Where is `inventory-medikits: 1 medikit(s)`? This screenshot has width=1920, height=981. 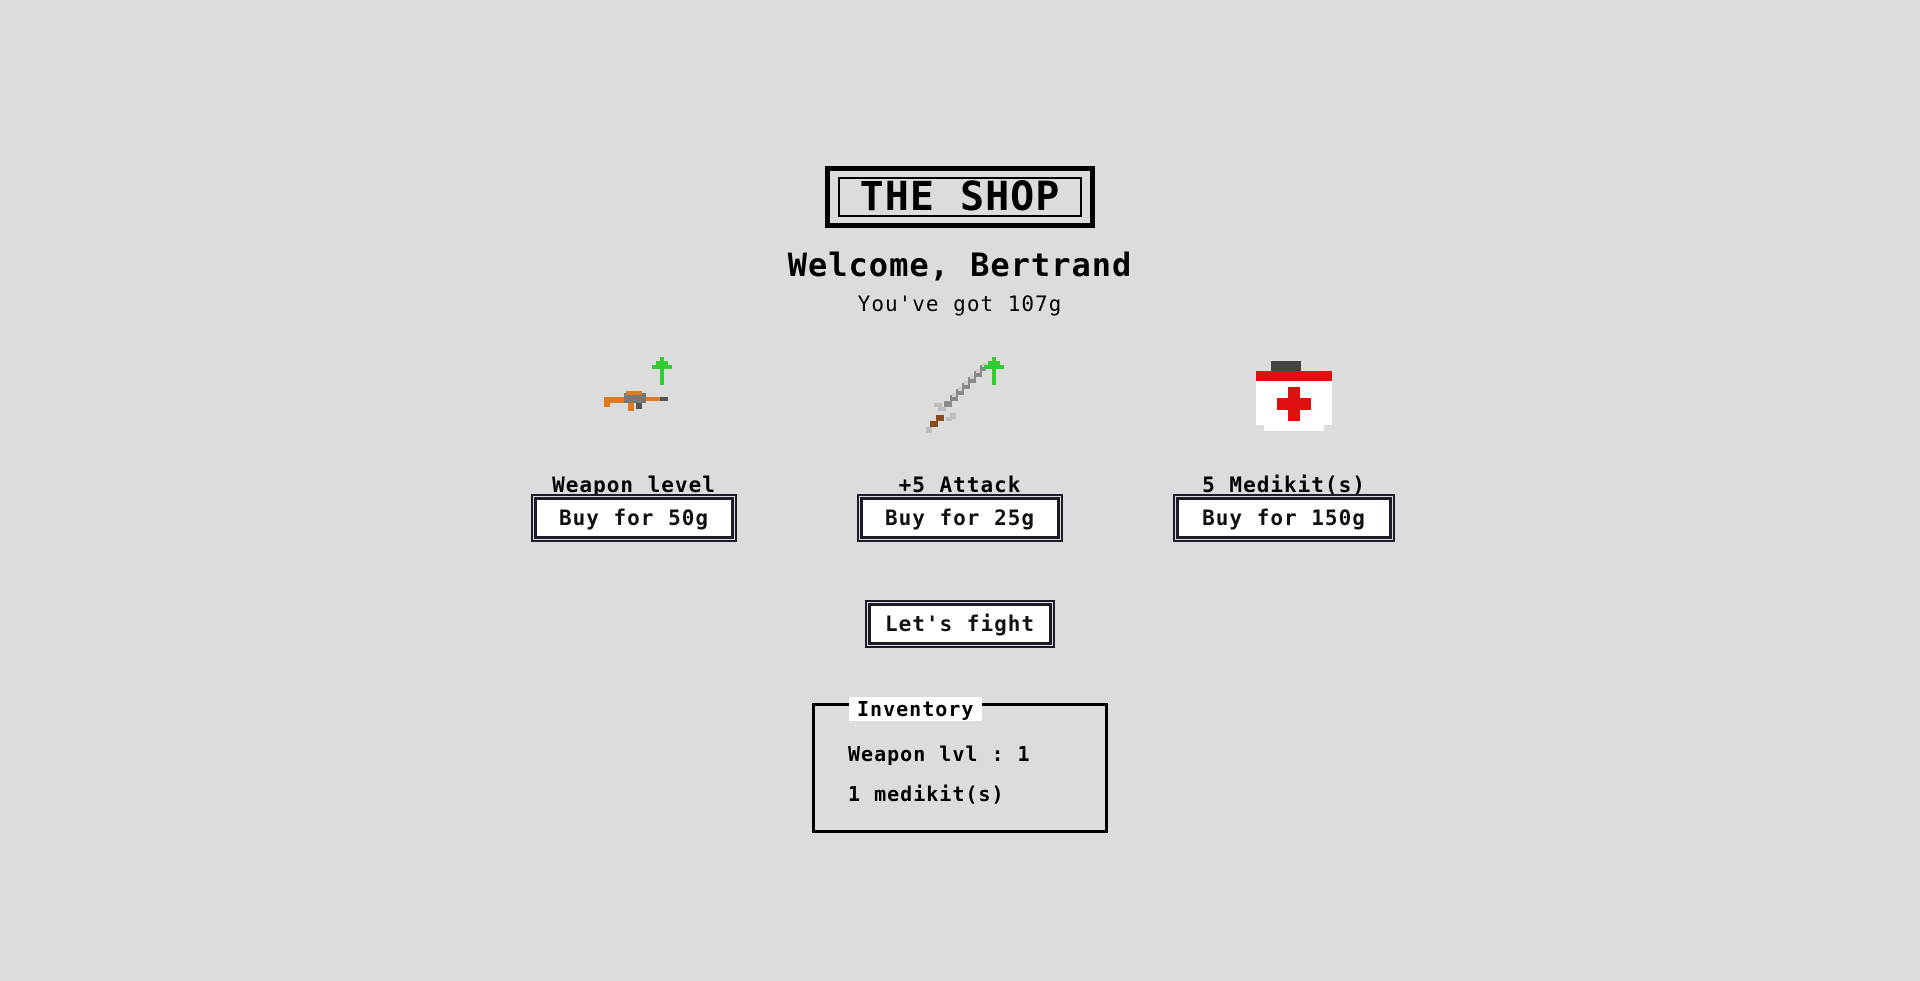
inventory-medikits: 1 medikit(s) is located at coordinates (926, 794).